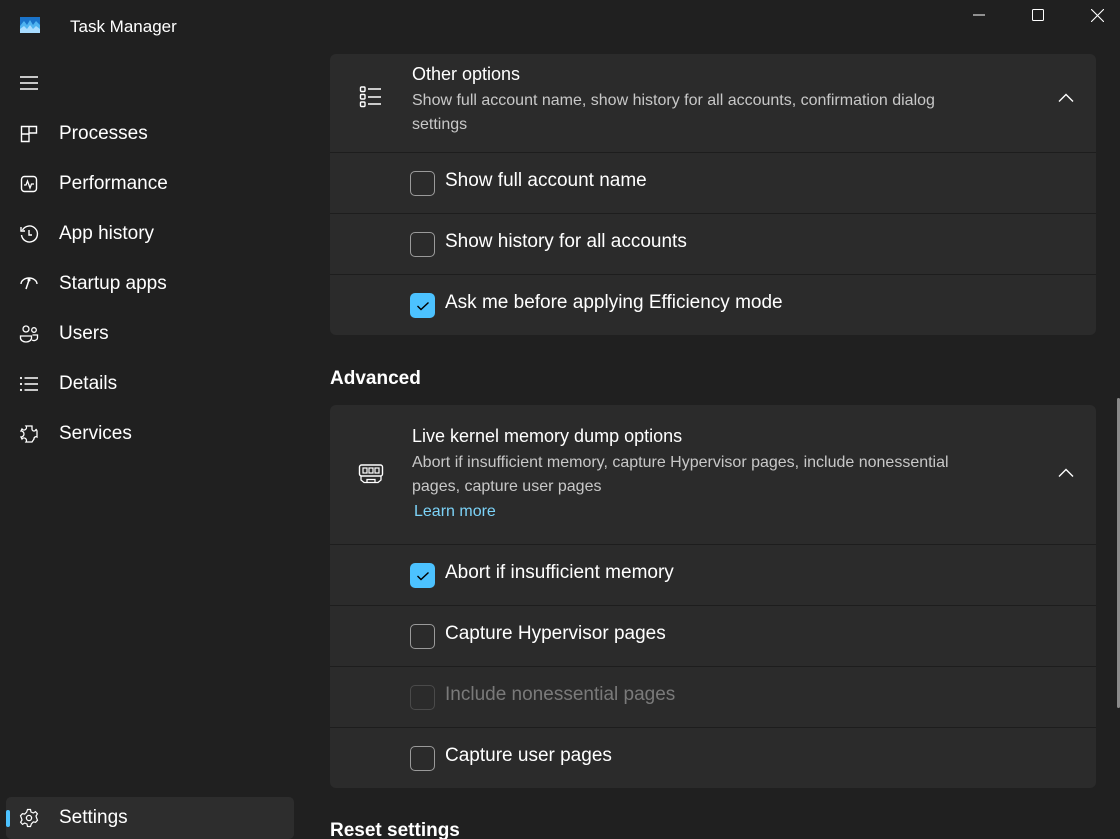 Image resolution: width=1120 pixels, height=839 pixels. What do you see at coordinates (8, 818) in the screenshot?
I see `active-indicator` at bounding box center [8, 818].